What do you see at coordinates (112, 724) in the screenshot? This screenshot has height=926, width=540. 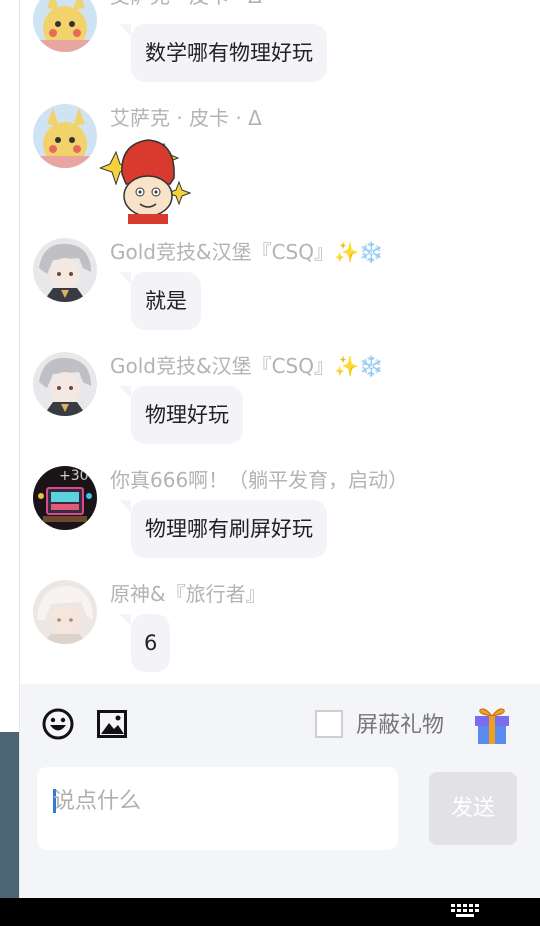 I see `image-icon` at bounding box center [112, 724].